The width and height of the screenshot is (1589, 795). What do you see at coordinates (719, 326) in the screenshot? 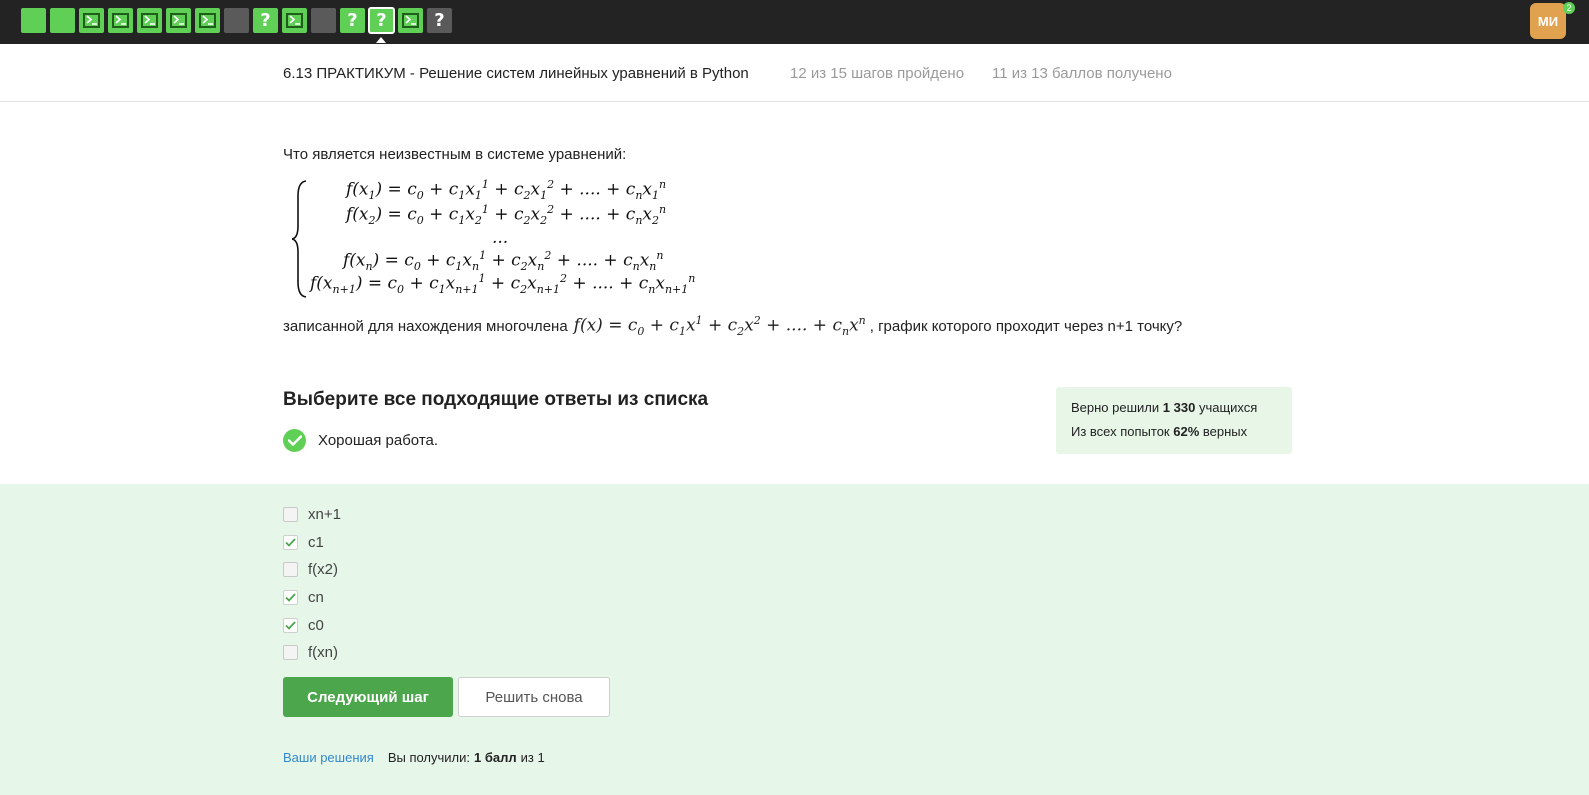
I see `polynomial-formula: f(x) = c0 + c1x1 + c2x2 + .... + cnxn` at bounding box center [719, 326].